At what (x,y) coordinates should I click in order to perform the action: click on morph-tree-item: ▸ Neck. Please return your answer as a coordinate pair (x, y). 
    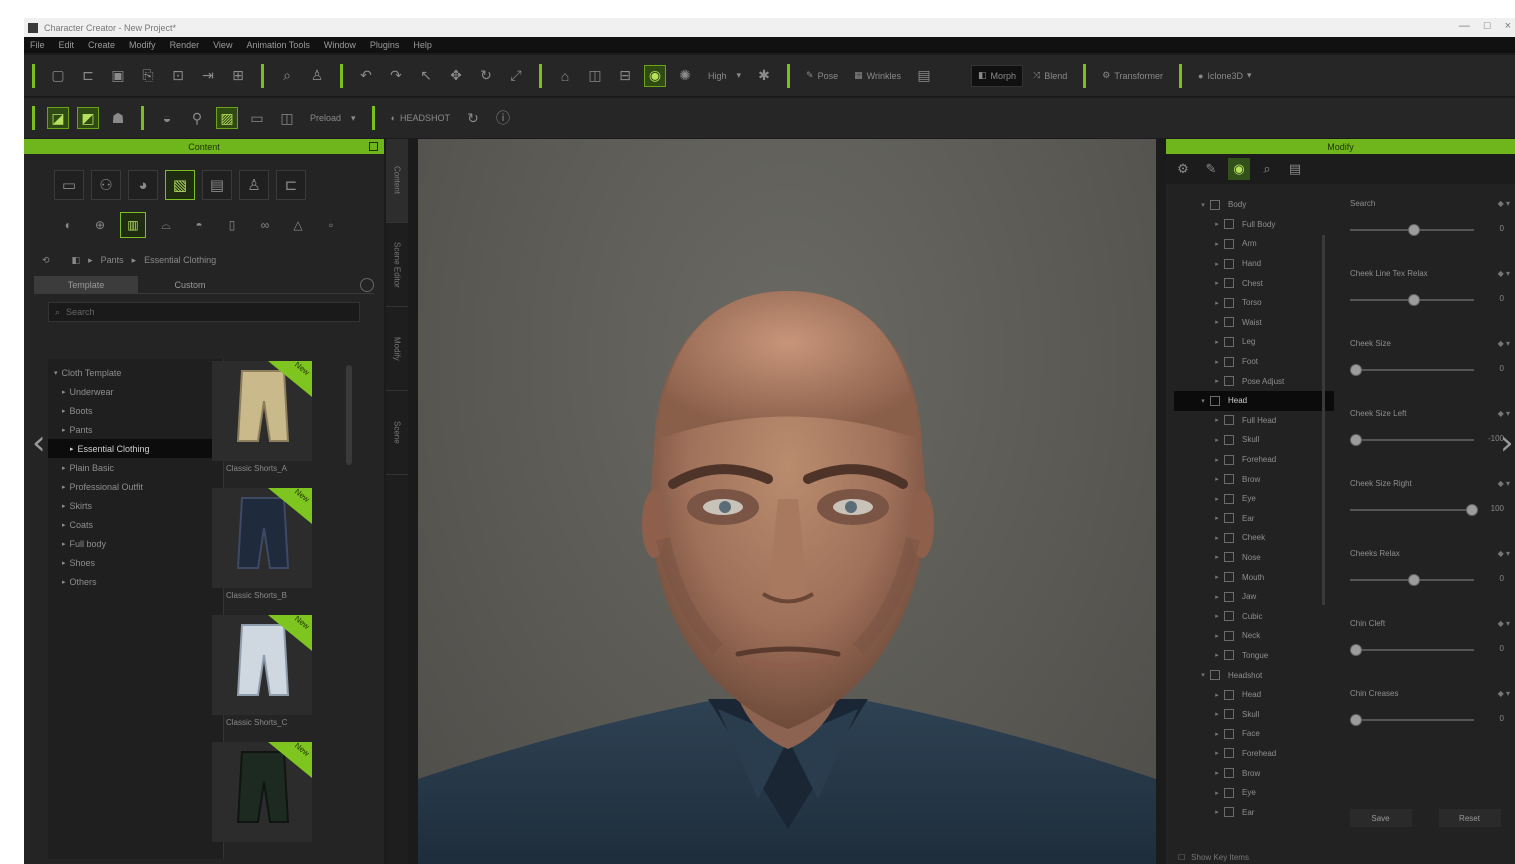
    Looking at the image, I should click on (1254, 636).